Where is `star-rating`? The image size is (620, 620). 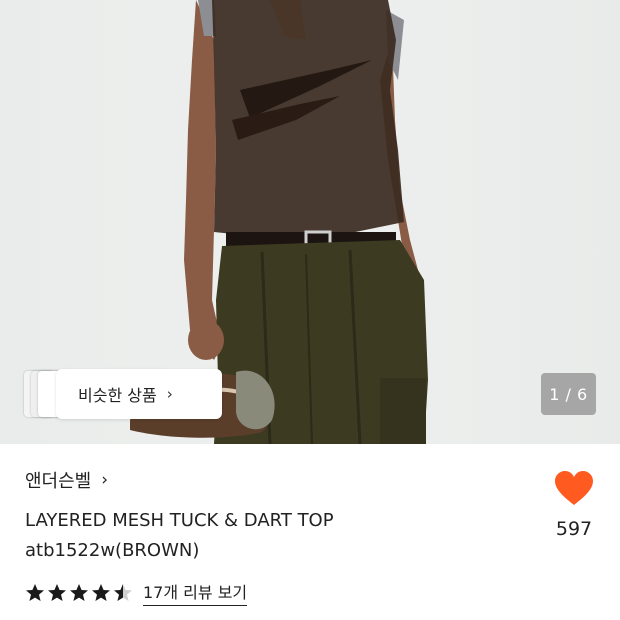
star-rating is located at coordinates (79, 593).